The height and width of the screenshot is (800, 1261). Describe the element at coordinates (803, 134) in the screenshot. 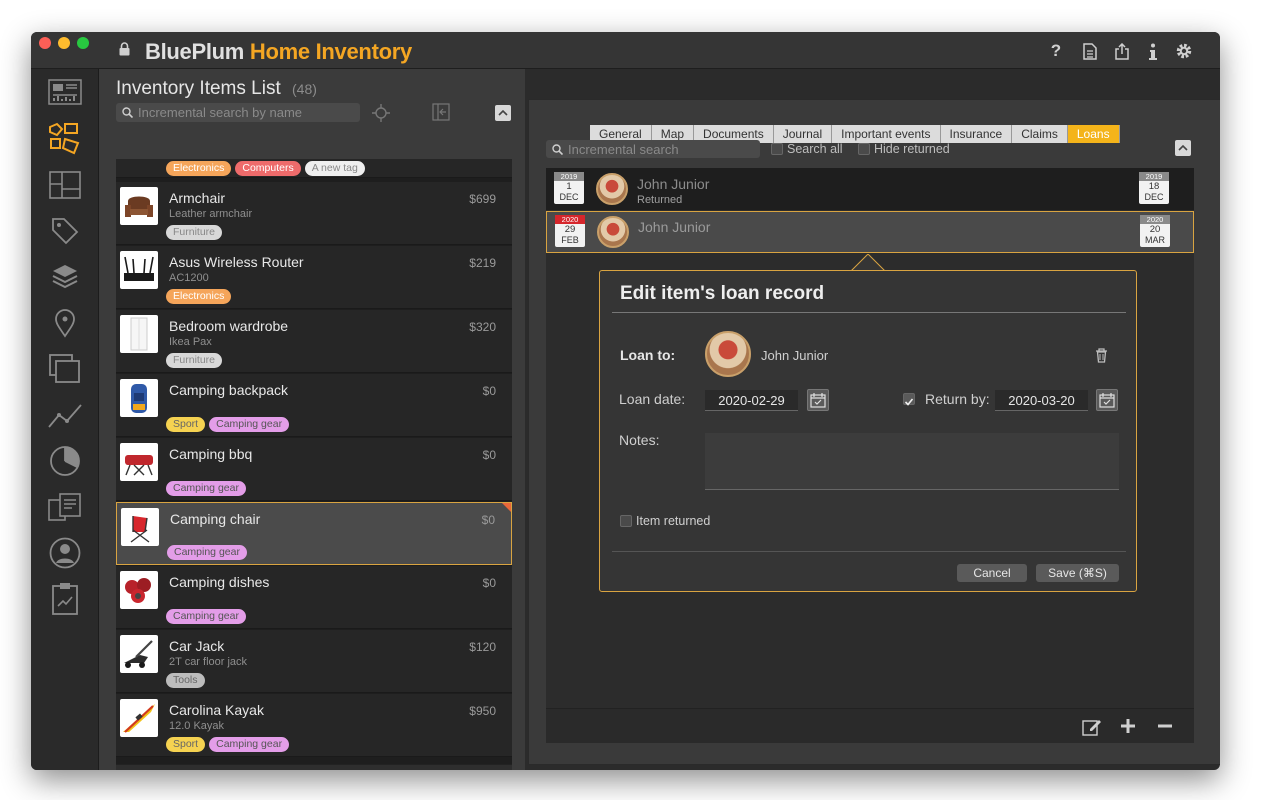

I see `tab-journal: Journal` at that location.